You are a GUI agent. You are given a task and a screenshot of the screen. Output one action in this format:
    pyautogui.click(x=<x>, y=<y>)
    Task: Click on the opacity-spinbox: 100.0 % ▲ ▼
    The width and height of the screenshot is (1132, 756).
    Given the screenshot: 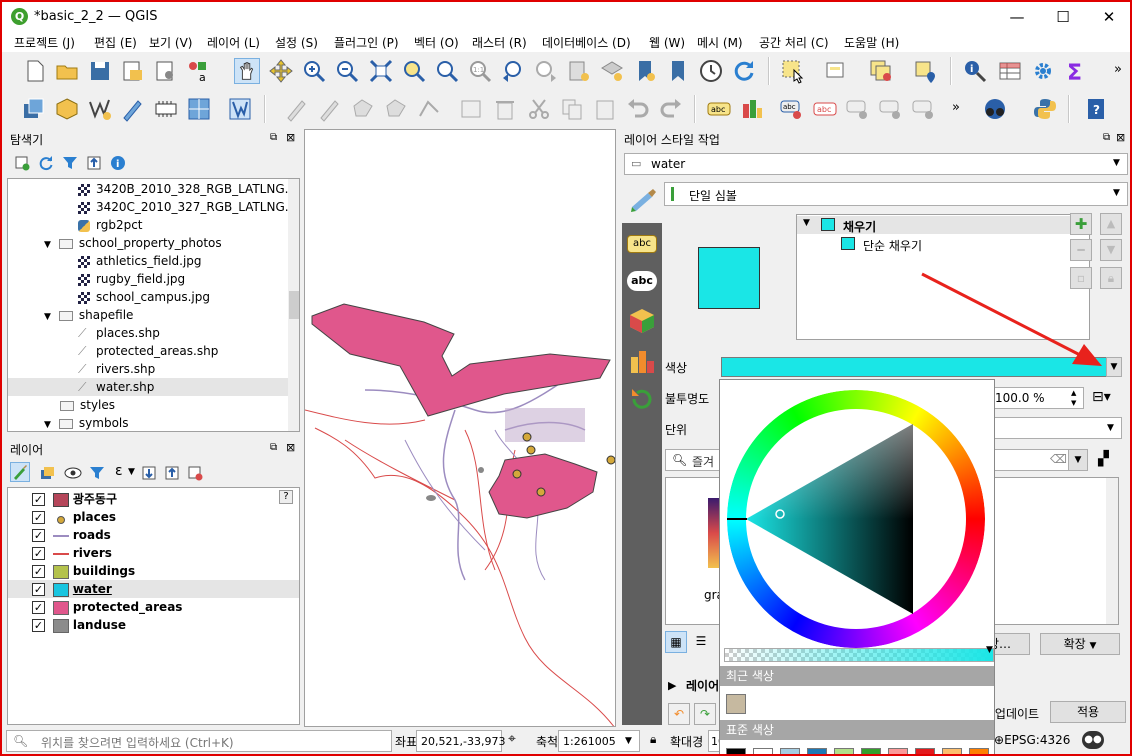 What is the action you would take?
    pyautogui.click(x=1038, y=398)
    